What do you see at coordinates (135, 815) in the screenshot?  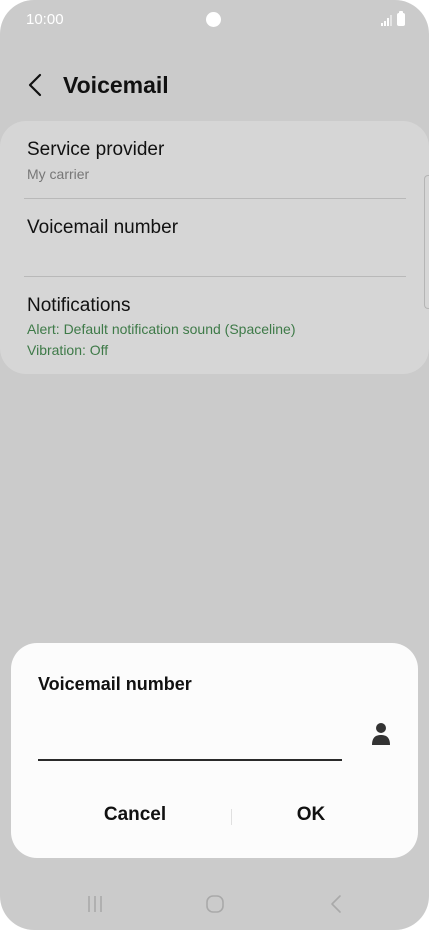 I see `cancel-button: Cancel` at bounding box center [135, 815].